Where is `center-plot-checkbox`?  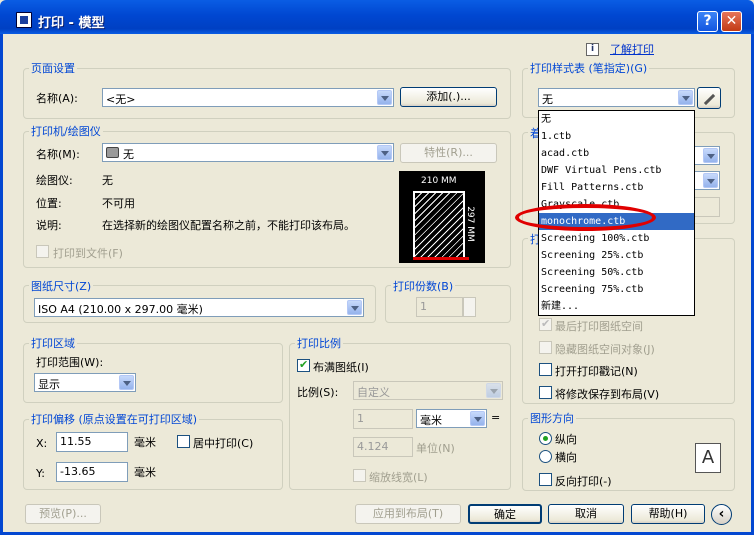
center-plot-checkbox is located at coordinates (183, 441).